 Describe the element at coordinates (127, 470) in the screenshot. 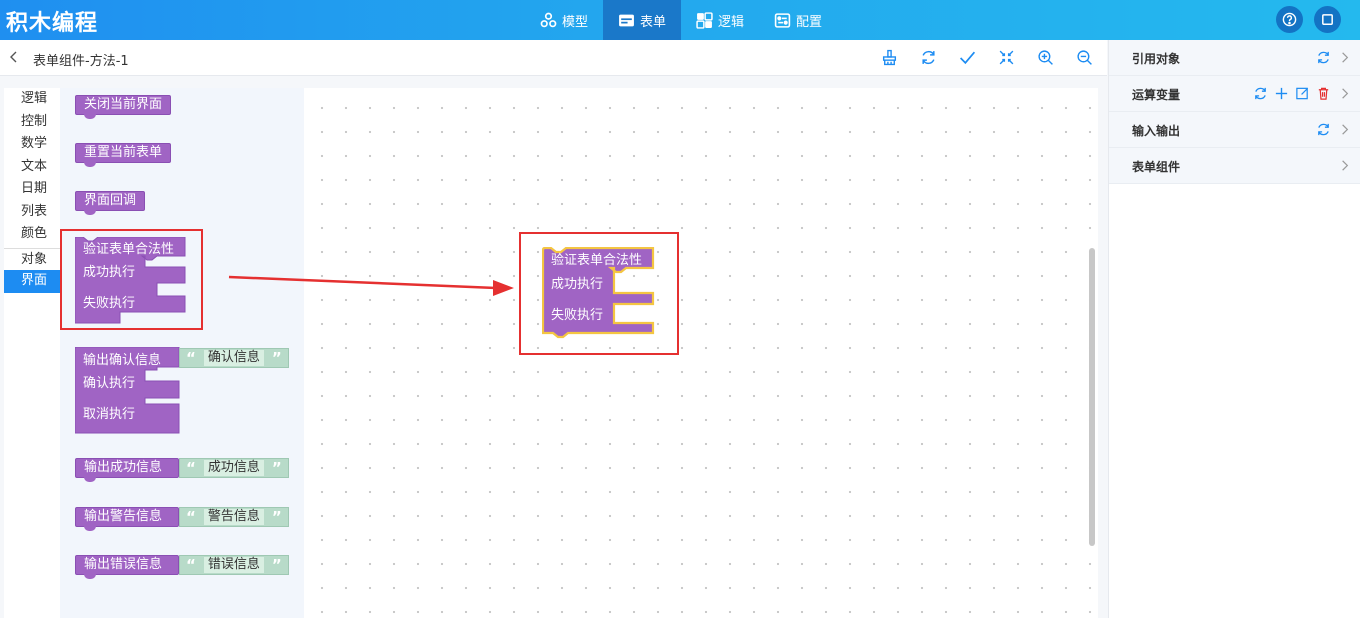

I see `success-title: 输出成功信息` at that location.